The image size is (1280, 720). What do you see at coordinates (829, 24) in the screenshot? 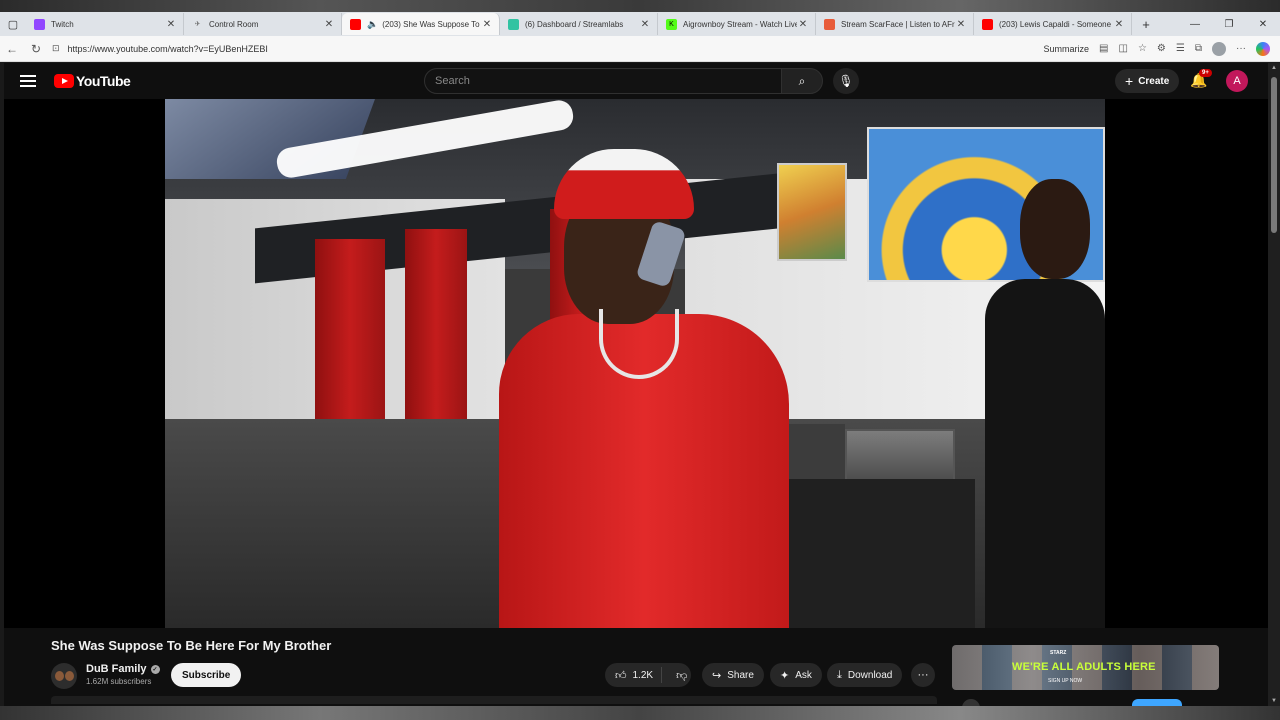
I see `audiomack-favicon-icon` at bounding box center [829, 24].